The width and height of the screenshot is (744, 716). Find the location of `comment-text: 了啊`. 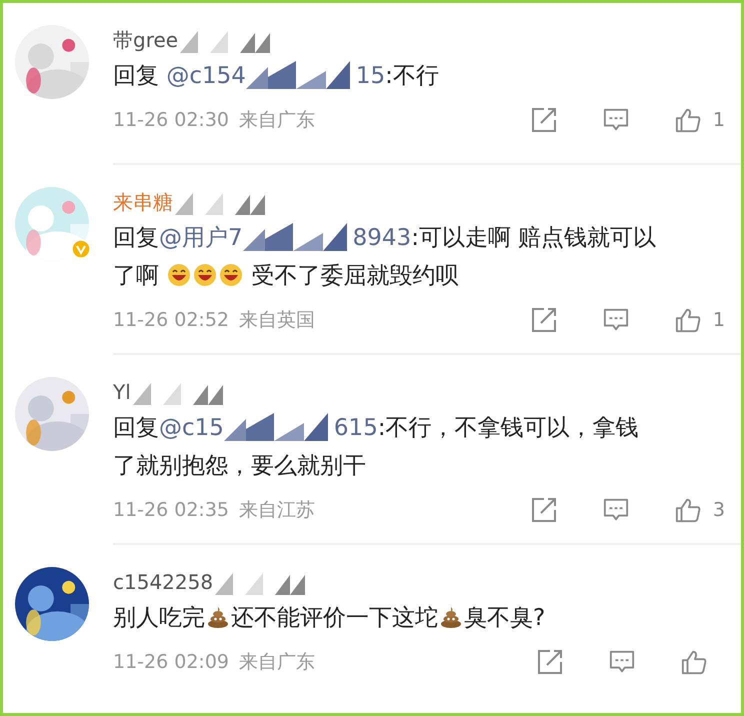

comment-text: 了啊 is located at coordinates (136, 276).